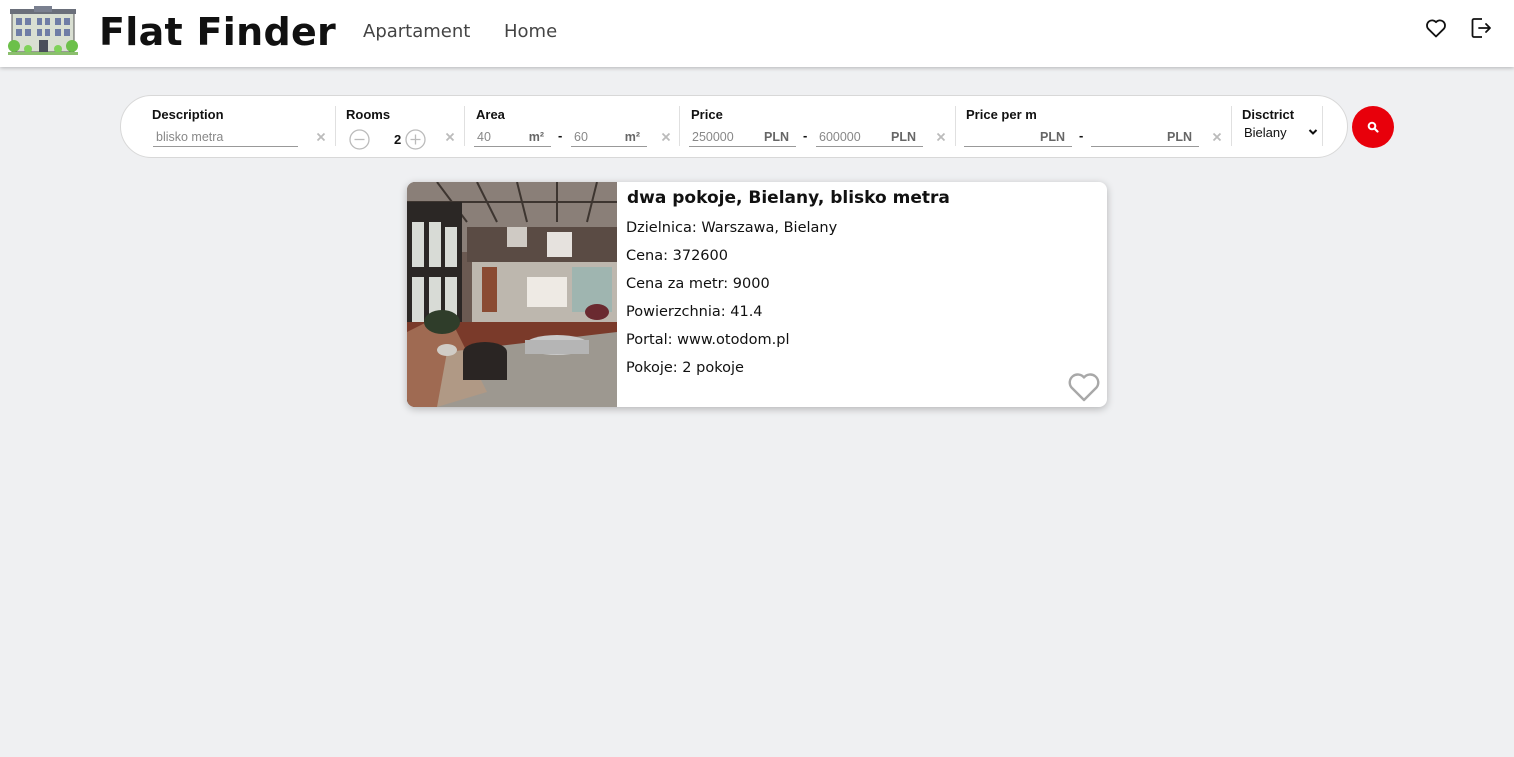  What do you see at coordinates (359, 139) in the screenshot?
I see `rooms-decrease-icon` at bounding box center [359, 139].